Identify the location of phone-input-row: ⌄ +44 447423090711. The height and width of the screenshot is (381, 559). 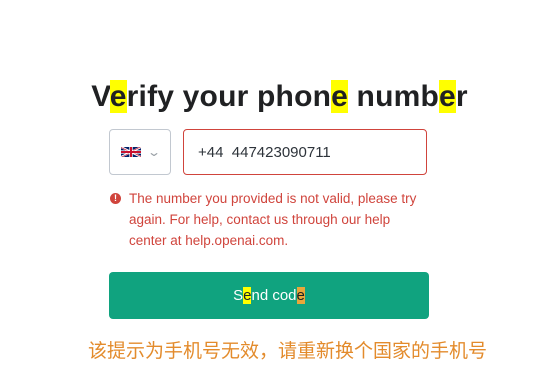
(268, 152).